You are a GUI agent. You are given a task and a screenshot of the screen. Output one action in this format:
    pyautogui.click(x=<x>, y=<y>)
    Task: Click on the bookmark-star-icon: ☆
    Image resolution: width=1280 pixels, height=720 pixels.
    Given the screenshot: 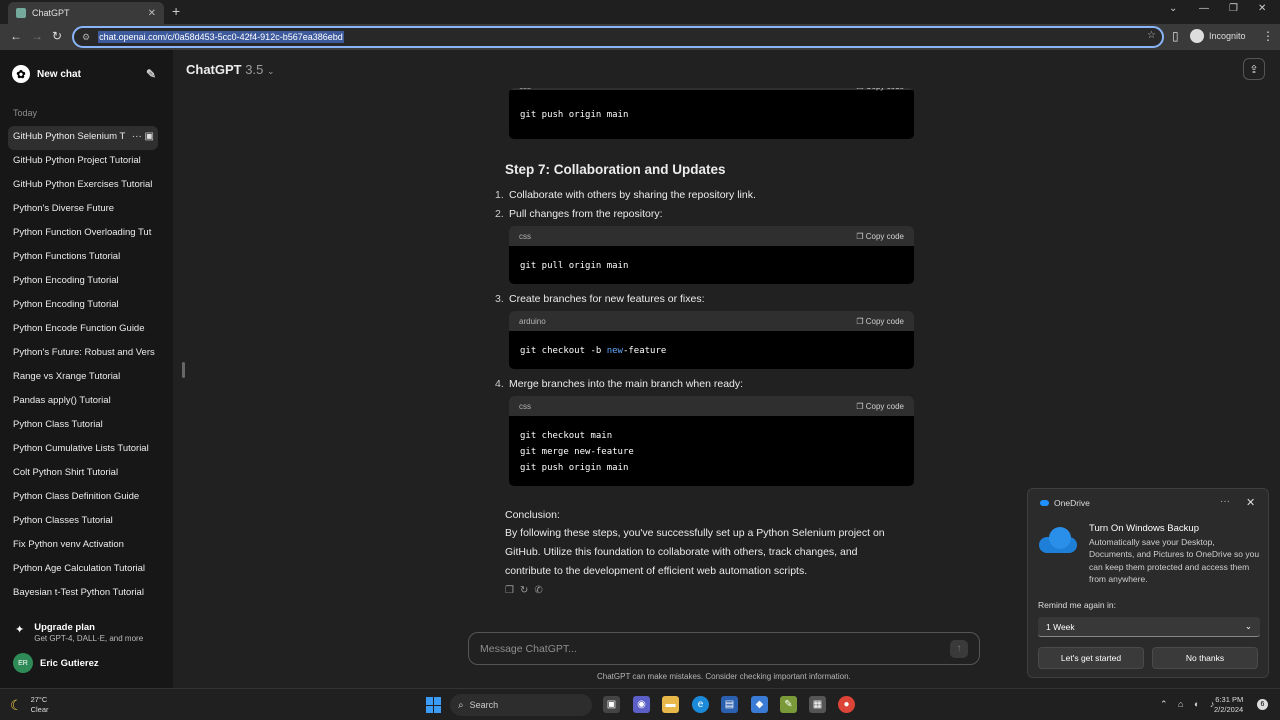 What is the action you would take?
    pyautogui.click(x=1151, y=35)
    